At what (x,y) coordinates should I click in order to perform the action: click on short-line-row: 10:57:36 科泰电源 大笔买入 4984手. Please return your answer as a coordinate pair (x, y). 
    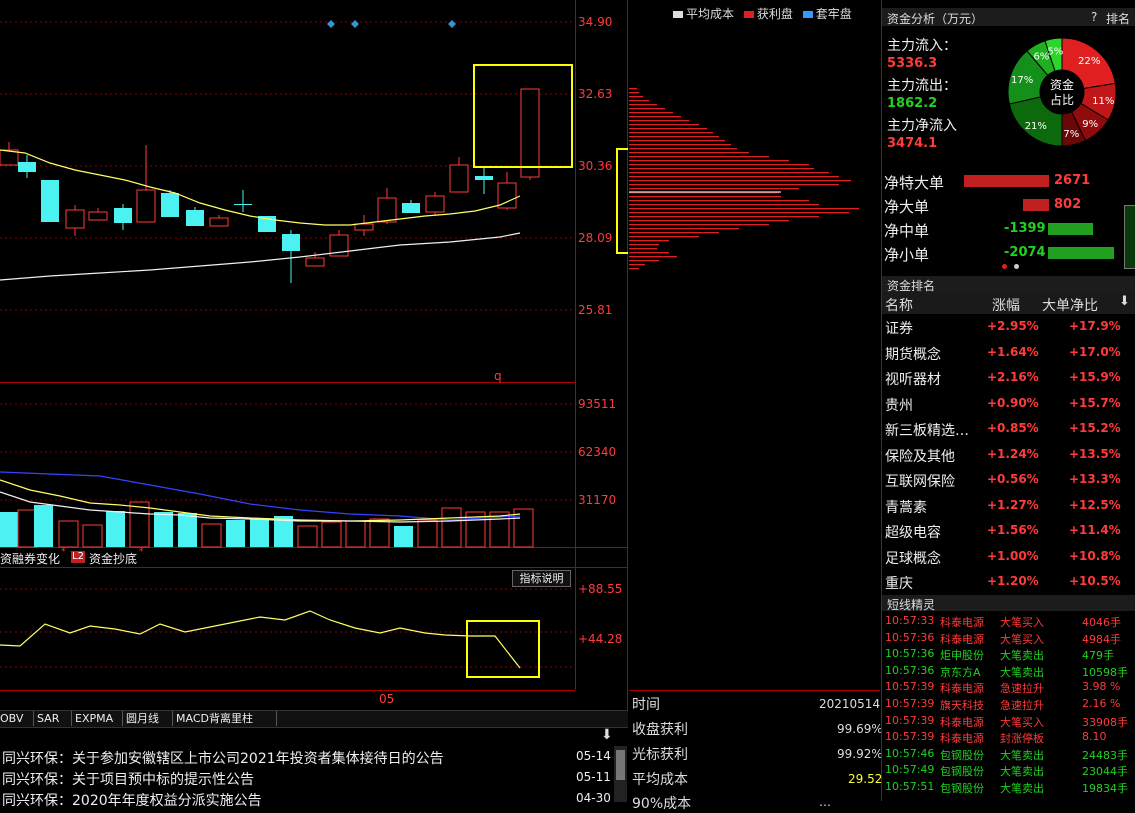
    Looking at the image, I should click on (1008, 638).